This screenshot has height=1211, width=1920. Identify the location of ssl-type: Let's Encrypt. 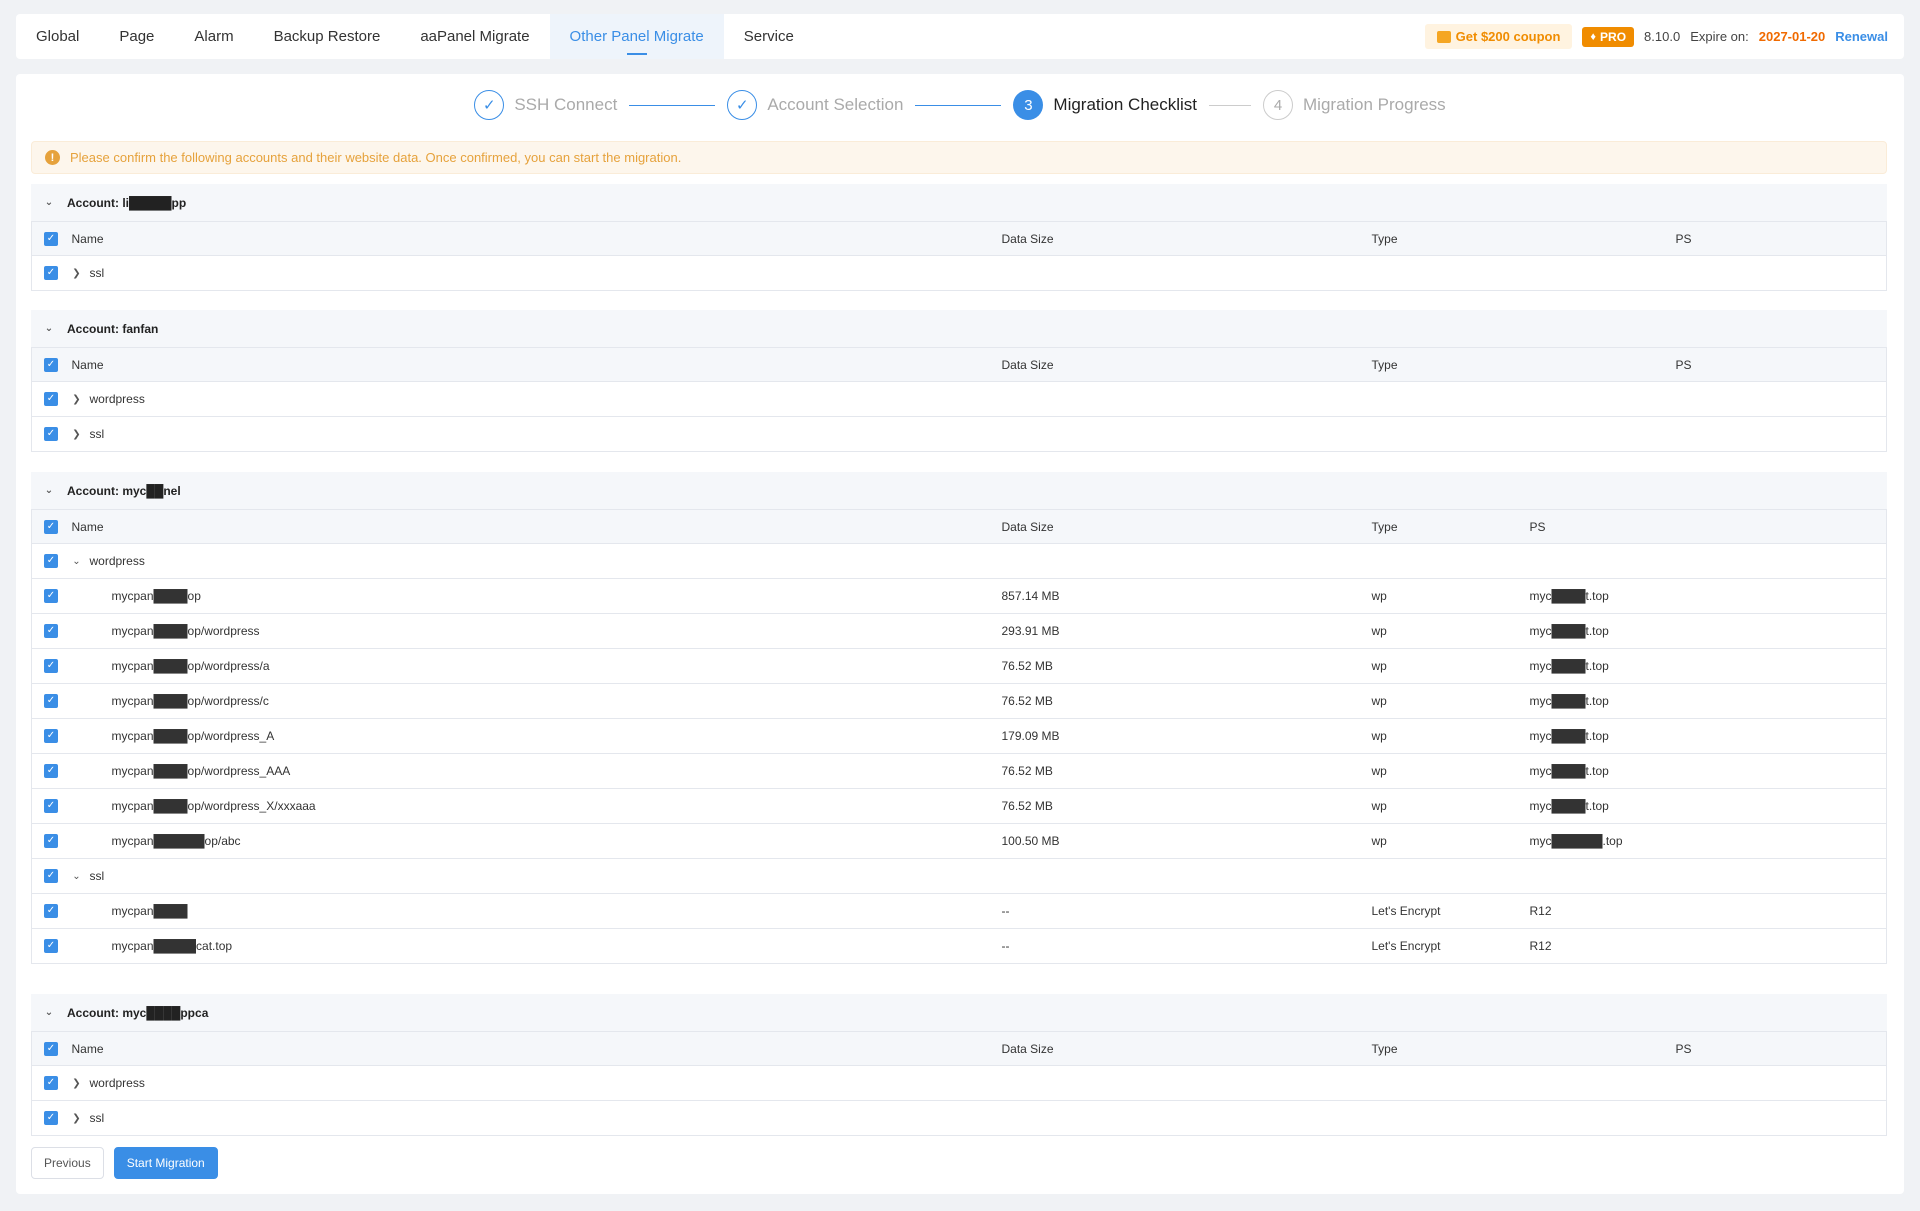
(1406, 946).